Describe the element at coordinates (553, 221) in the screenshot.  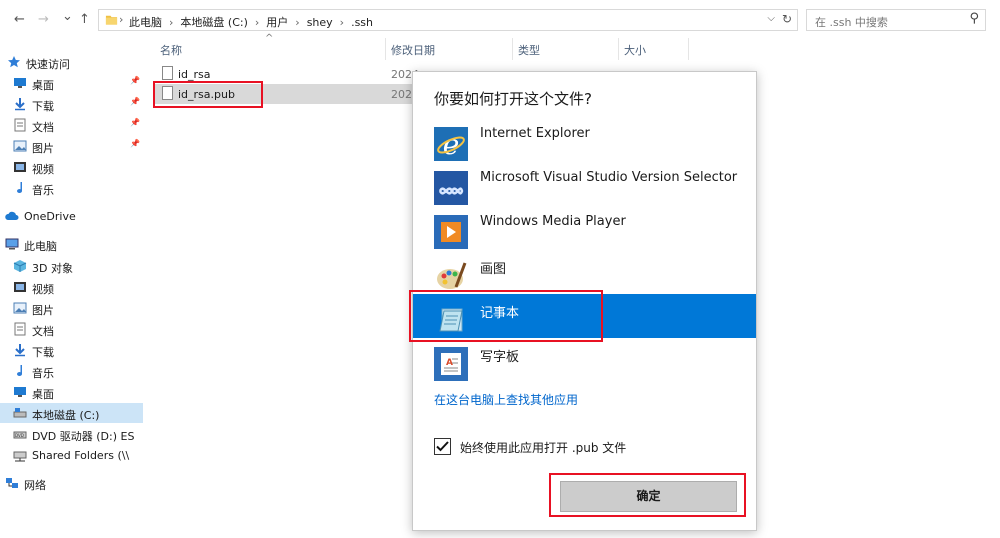
I see `app-label: Windows Media Player` at that location.